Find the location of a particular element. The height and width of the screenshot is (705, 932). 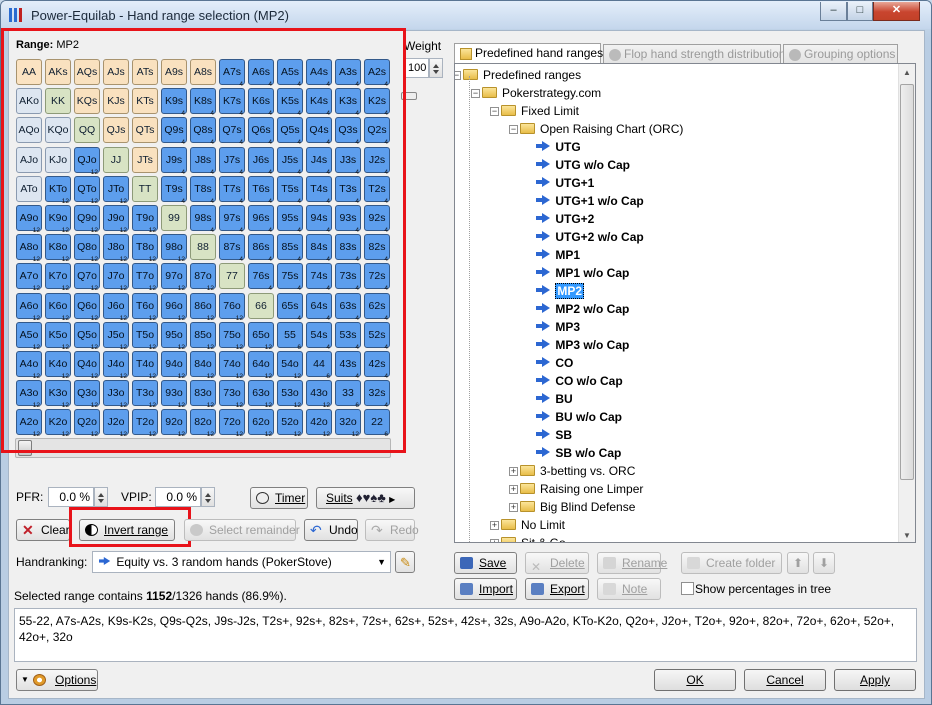

cancel-button: Cancel is located at coordinates (785, 680).